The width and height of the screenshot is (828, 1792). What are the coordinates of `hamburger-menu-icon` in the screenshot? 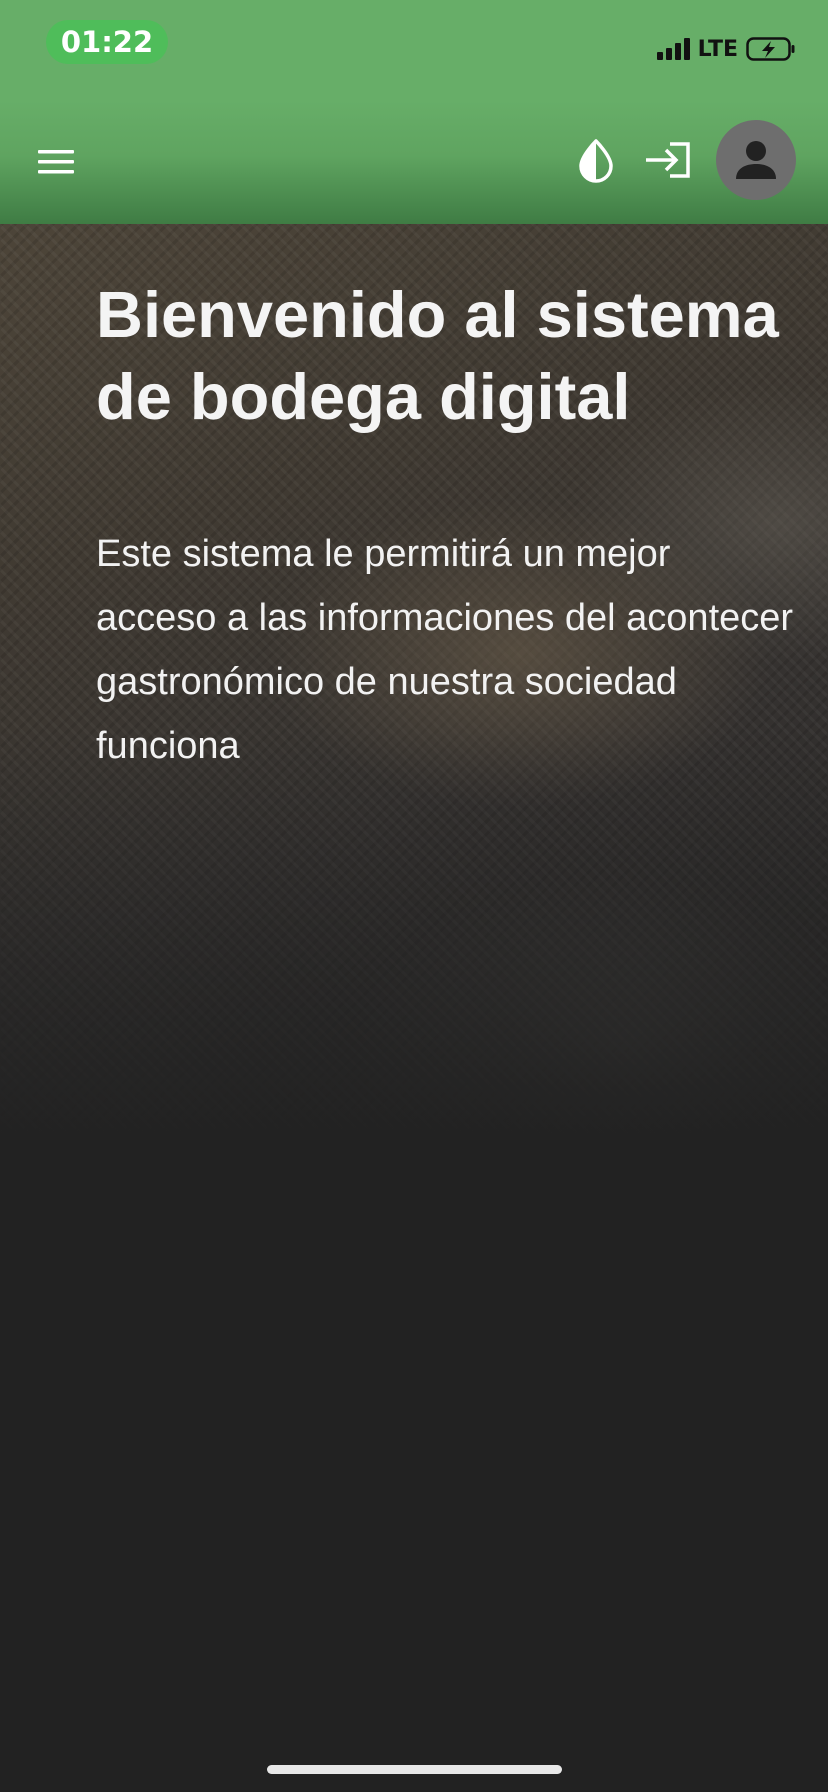 It's located at (56, 162).